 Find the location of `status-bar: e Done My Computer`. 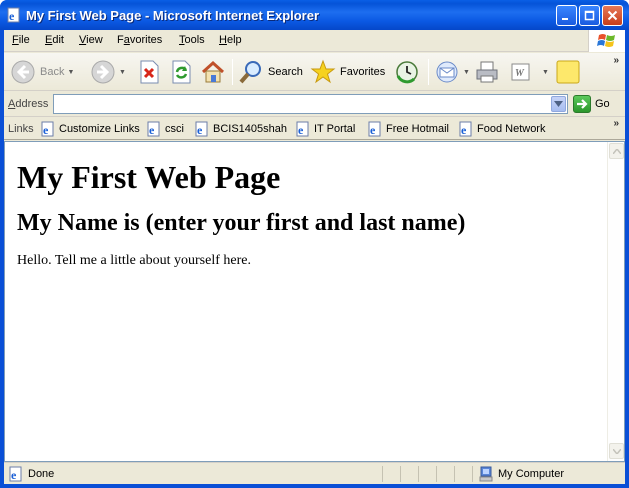

status-bar: e Done My Computer is located at coordinates (314, 473).